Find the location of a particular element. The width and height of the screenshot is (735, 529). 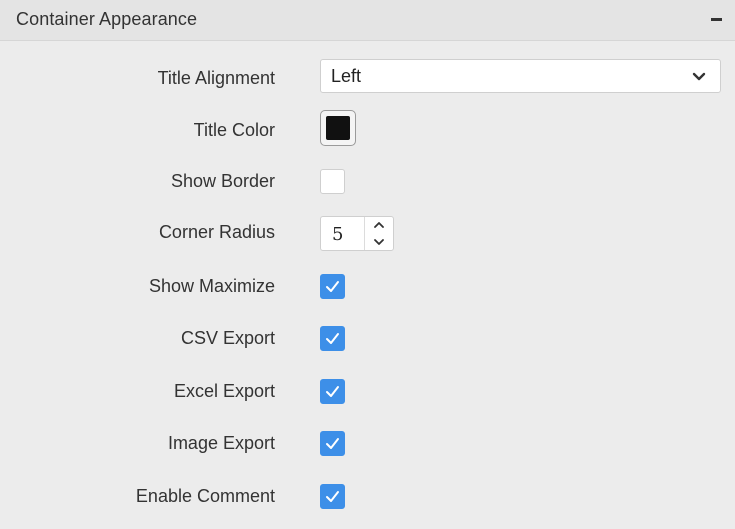

csv-export-label: CSV Export is located at coordinates (227, 338).